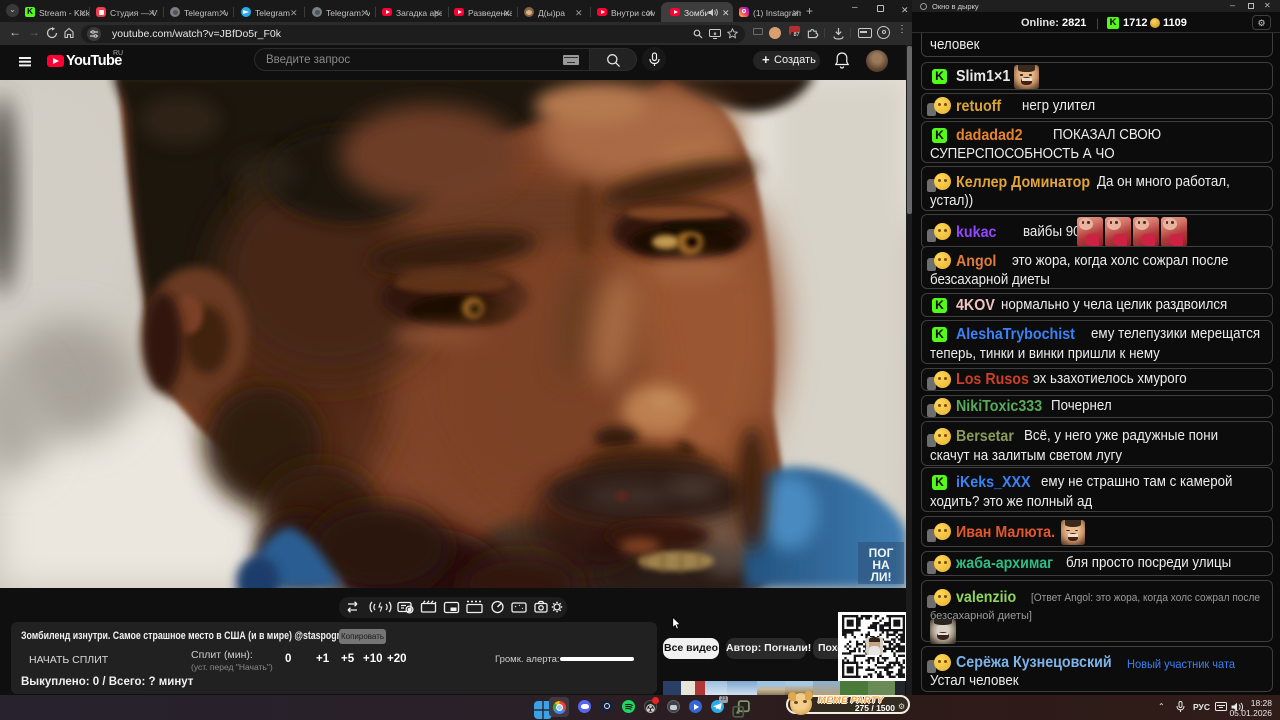  Describe the element at coordinates (880, 577) in the screenshot. I see `svg-text: ЛИ!` at that location.